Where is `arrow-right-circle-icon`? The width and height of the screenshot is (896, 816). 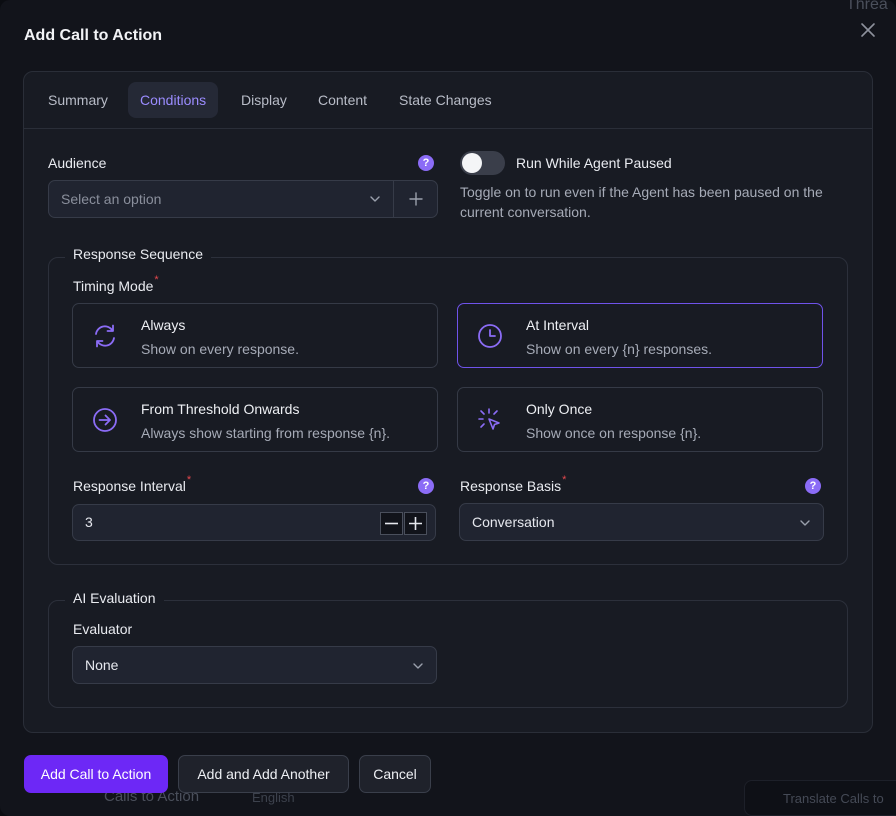
arrow-right-circle-icon is located at coordinates (105, 420).